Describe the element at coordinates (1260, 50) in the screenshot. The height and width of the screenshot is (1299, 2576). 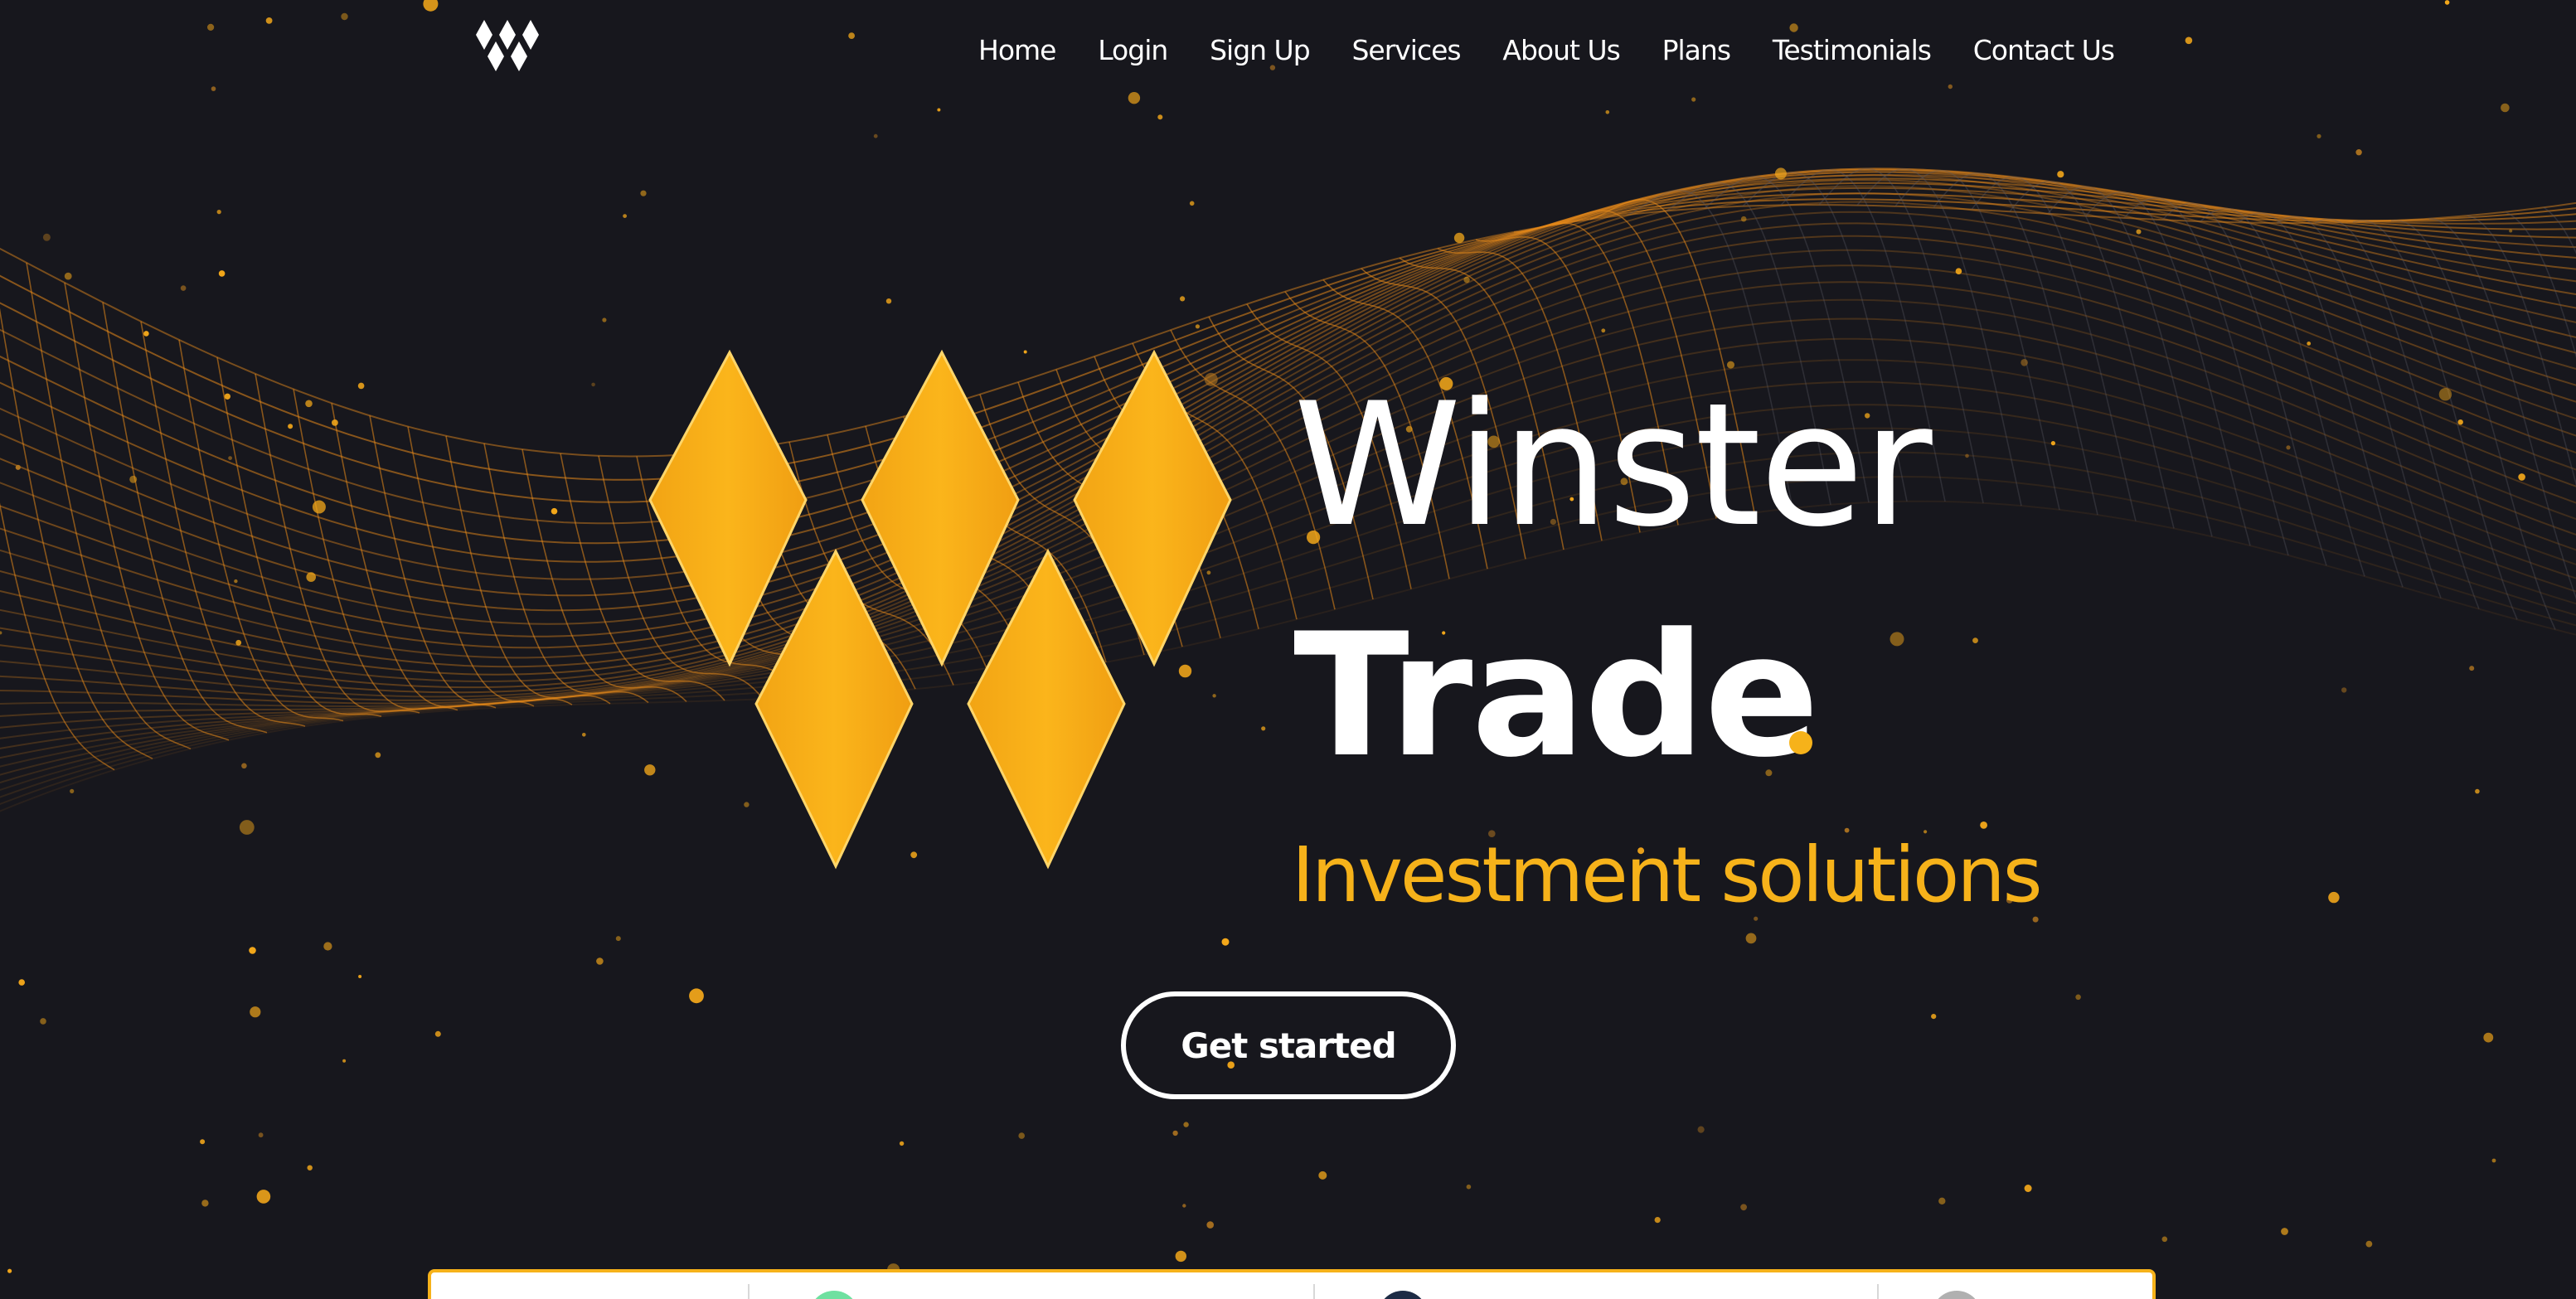
I see `nav-signup-link: Sign Up` at that location.